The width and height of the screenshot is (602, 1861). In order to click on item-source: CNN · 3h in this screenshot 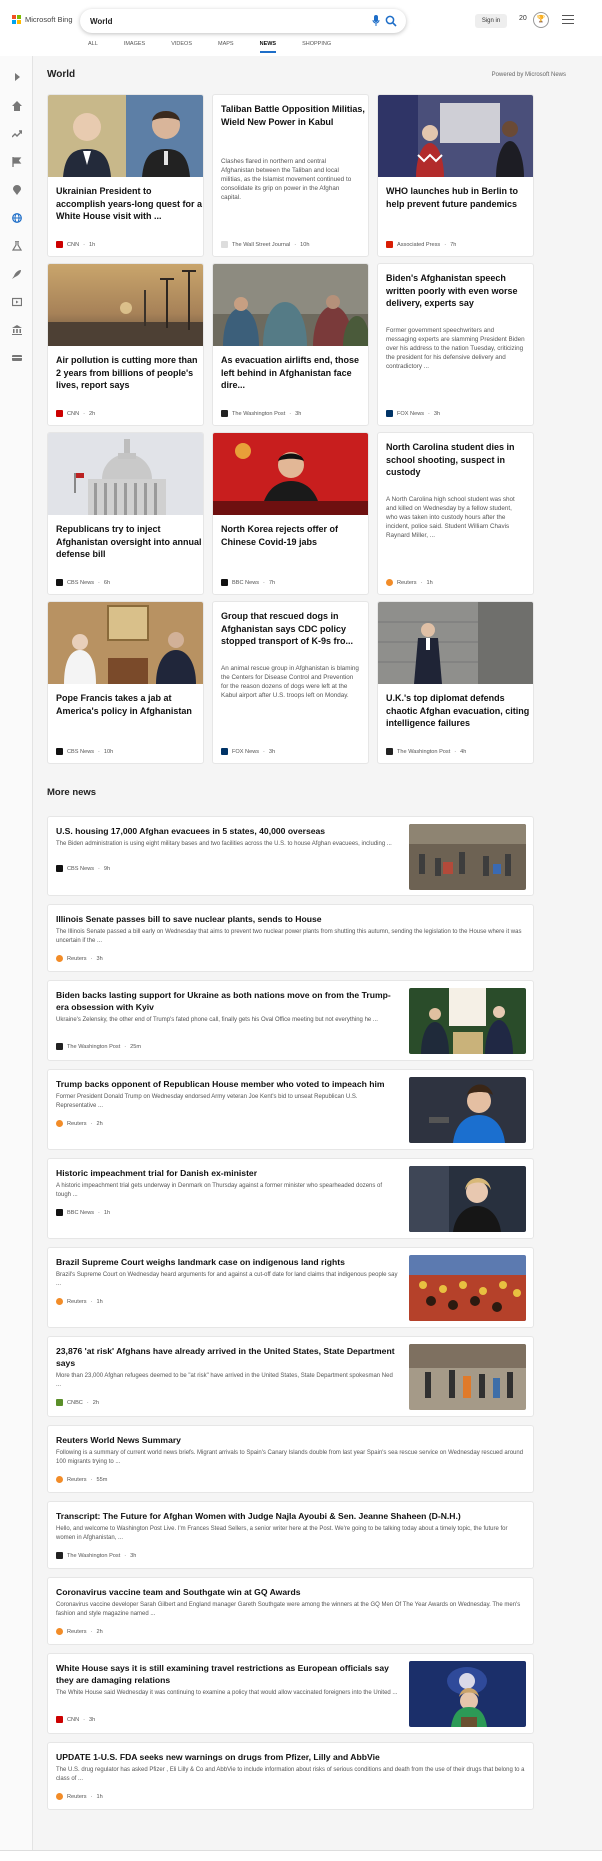, I will do `click(75, 1719)`.